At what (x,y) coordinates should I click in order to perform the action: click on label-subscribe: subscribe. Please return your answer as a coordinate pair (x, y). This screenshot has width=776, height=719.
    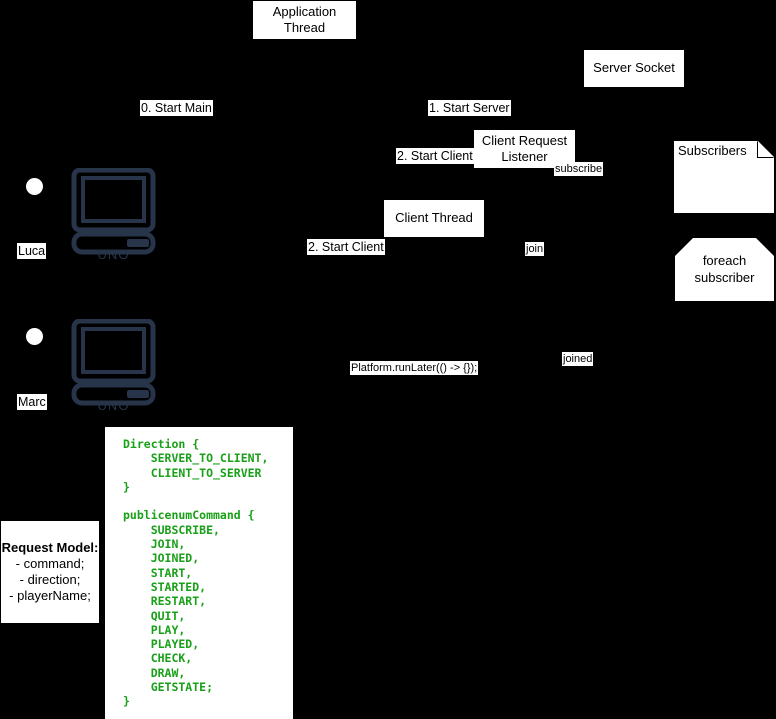
    Looking at the image, I should click on (579, 169).